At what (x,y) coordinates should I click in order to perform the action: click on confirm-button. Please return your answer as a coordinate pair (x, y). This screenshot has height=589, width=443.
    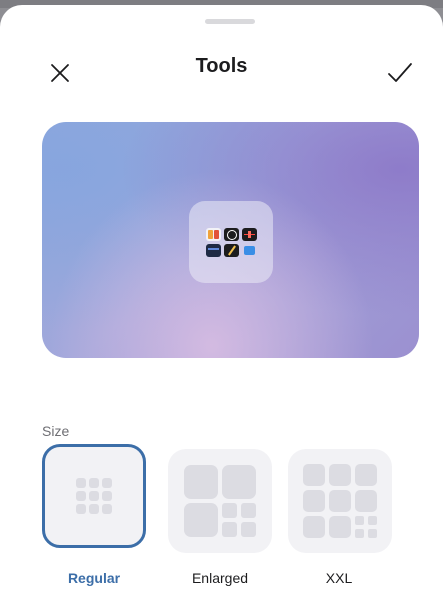
    Looking at the image, I should click on (400, 73).